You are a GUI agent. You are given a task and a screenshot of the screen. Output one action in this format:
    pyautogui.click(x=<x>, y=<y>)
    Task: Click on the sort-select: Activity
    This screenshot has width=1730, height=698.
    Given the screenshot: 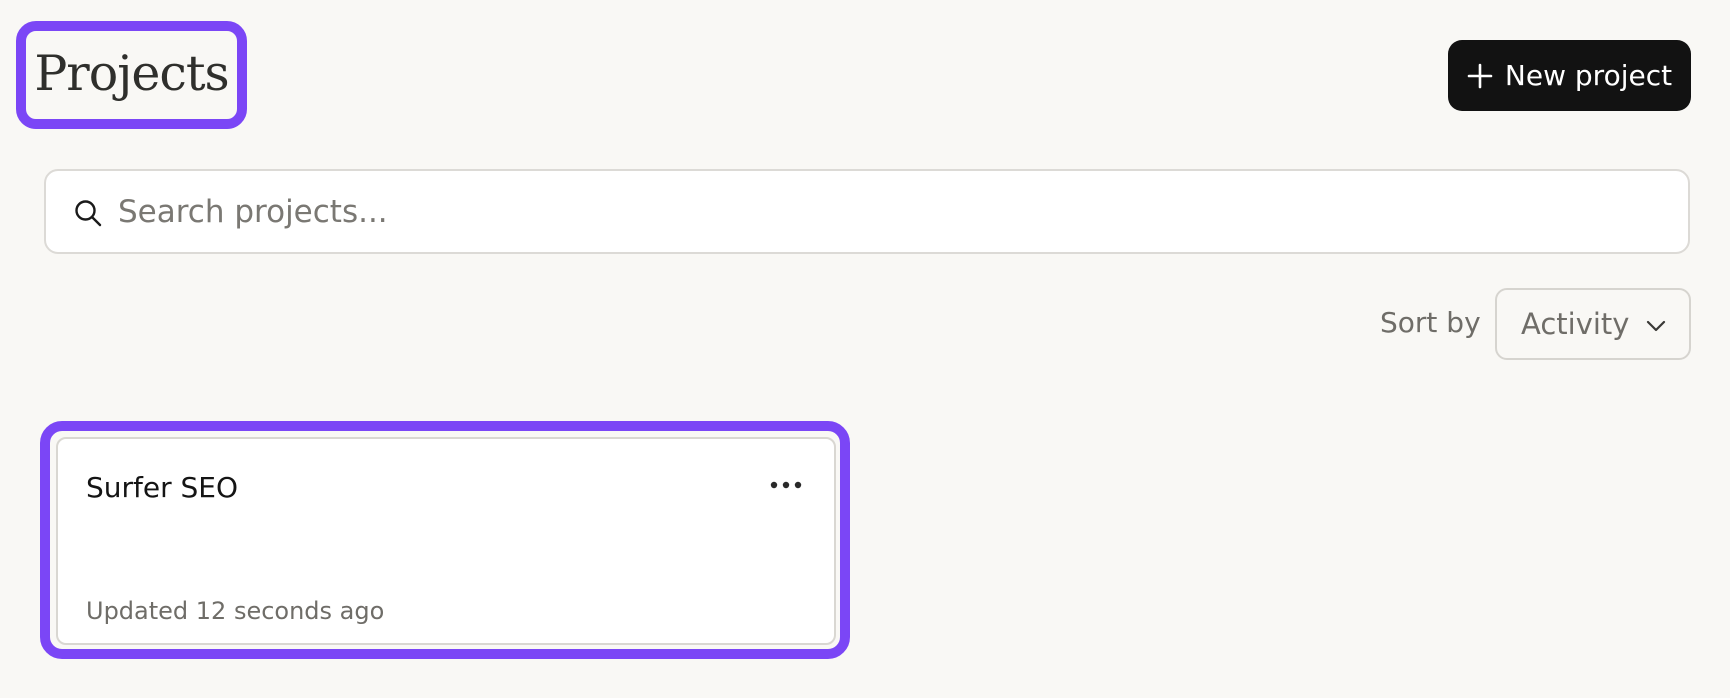 What is the action you would take?
    pyautogui.click(x=1593, y=324)
    